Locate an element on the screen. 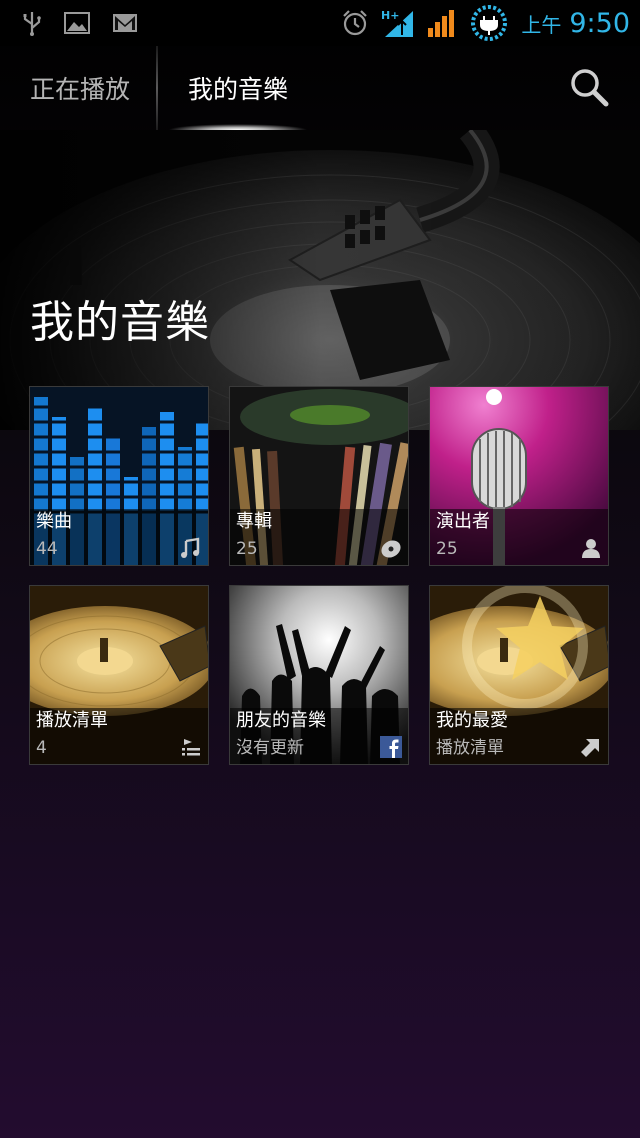  tile-count: 44 is located at coordinates (47, 549).